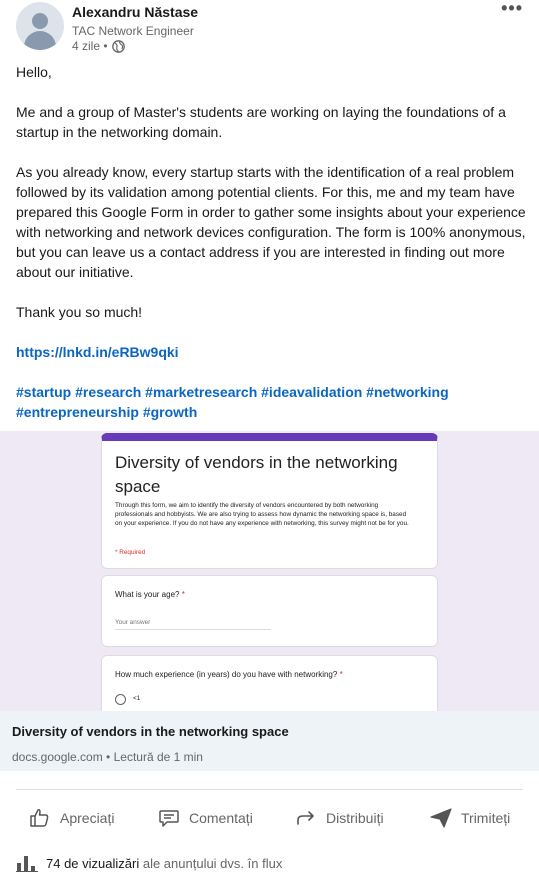 This screenshot has height=878, width=539. Describe the element at coordinates (130, 552) in the screenshot. I see `form-required-note: * Required` at that location.